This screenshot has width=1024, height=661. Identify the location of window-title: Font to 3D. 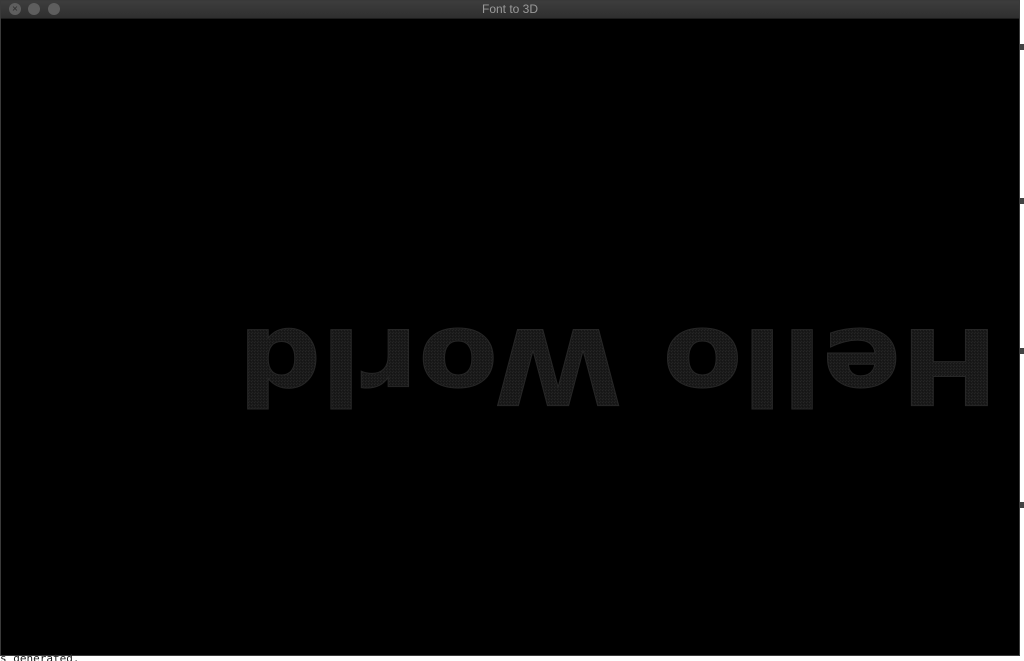
(510, 9).